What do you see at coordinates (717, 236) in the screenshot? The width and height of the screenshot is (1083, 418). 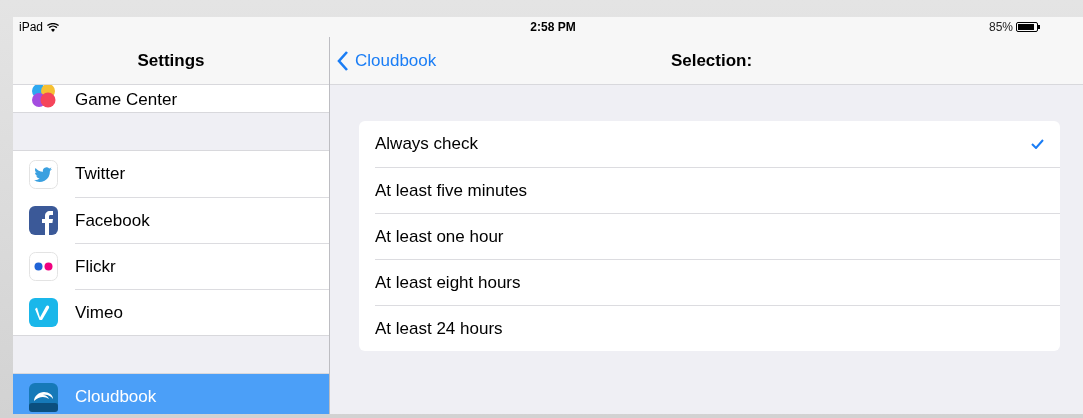 I see `option-row: At least one hour` at bounding box center [717, 236].